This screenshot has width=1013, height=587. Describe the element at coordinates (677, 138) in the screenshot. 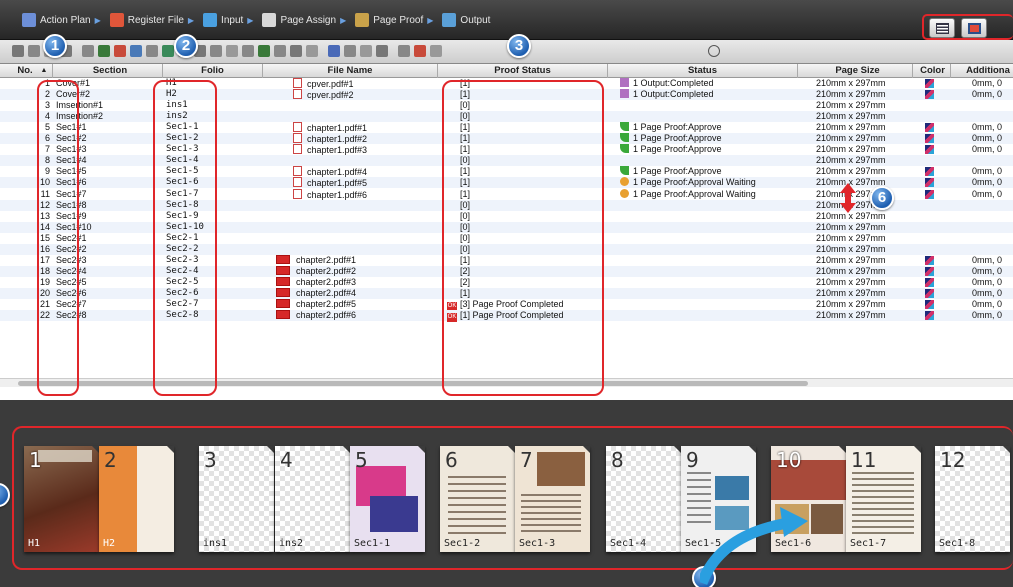

I see `status-text: 1 Page Proof:Approve` at that location.